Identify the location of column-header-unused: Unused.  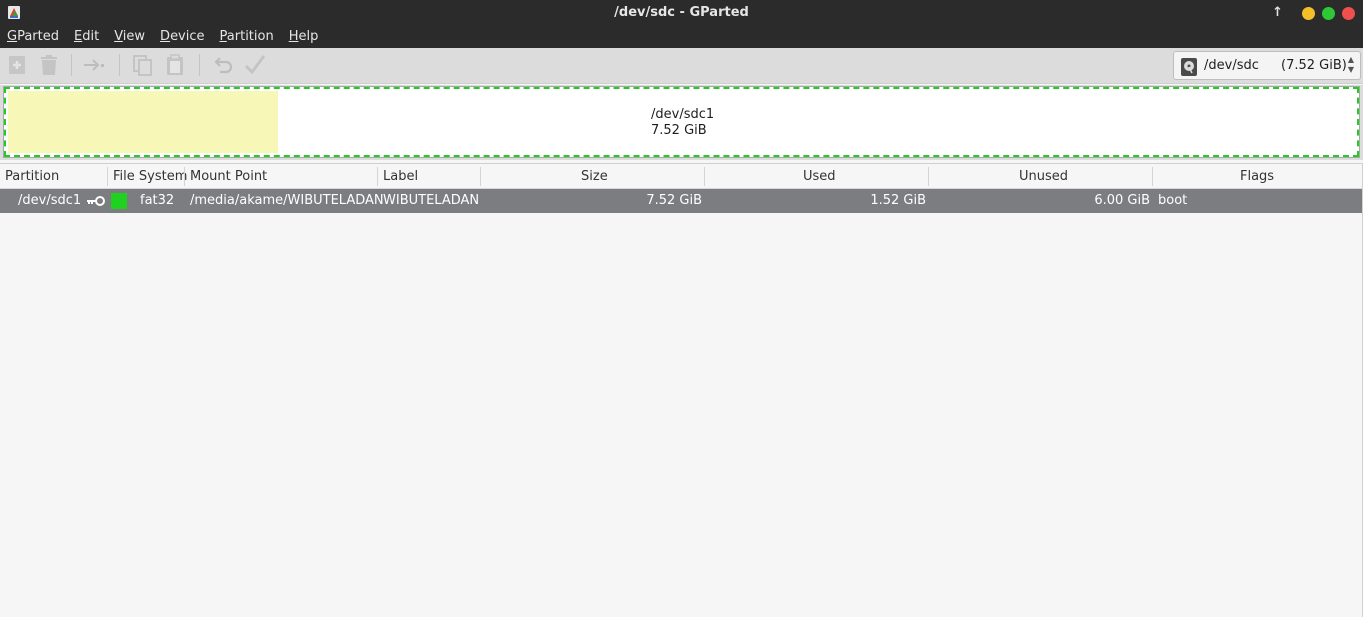
(1043, 176).